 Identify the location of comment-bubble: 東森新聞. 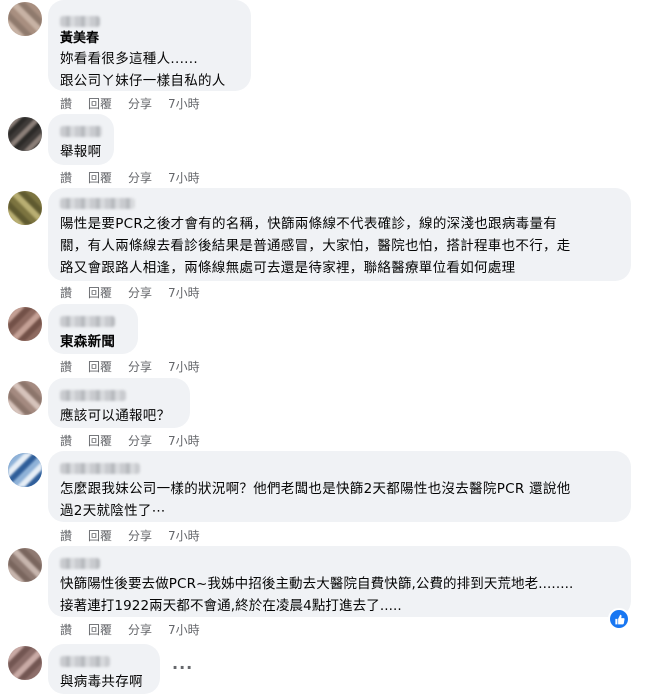
(93, 329).